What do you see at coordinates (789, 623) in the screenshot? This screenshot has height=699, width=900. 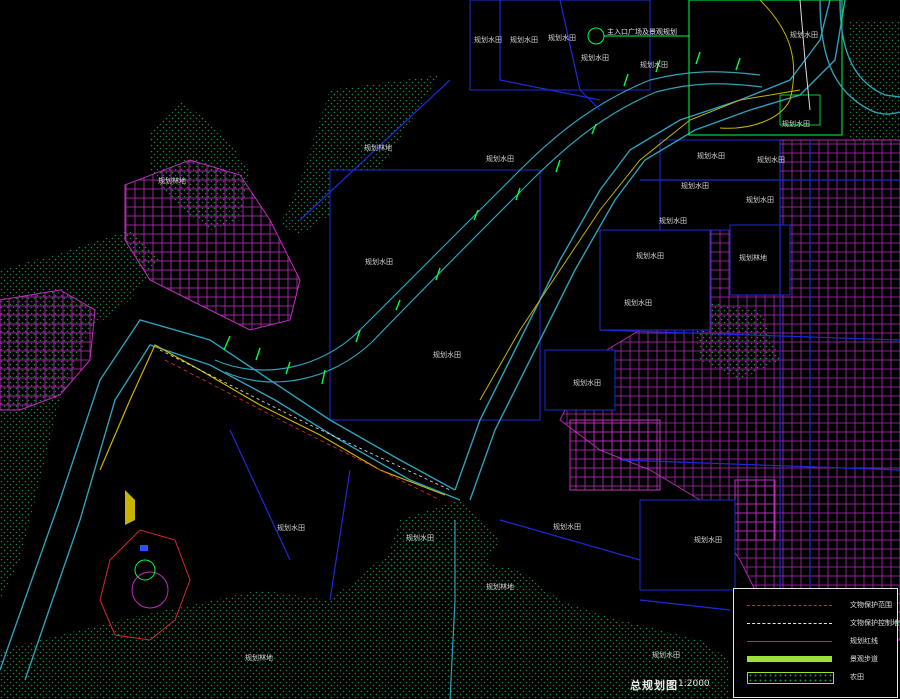 I see `white-dashed-line-icon` at bounding box center [789, 623].